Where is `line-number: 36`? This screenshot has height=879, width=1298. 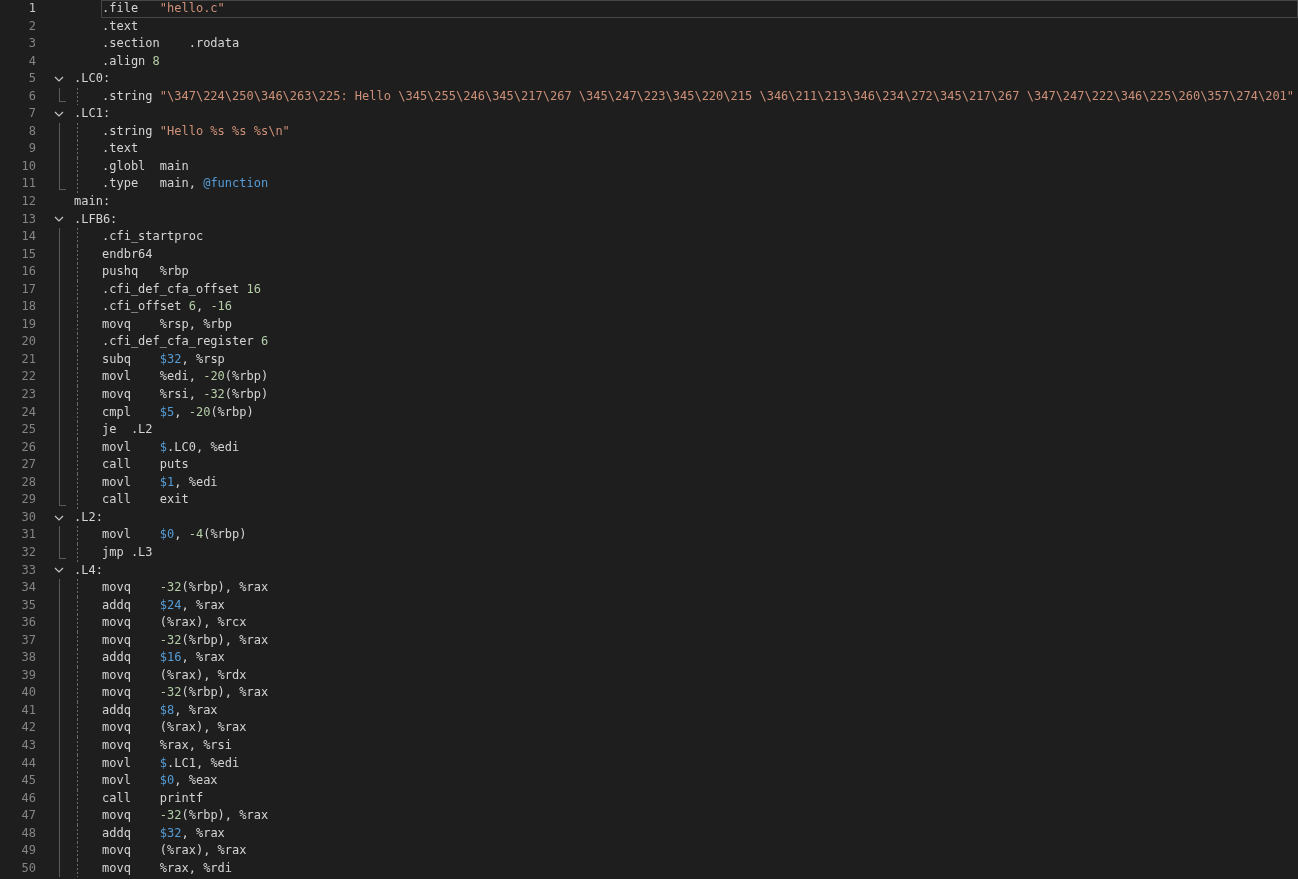 line-number: 36 is located at coordinates (28, 623).